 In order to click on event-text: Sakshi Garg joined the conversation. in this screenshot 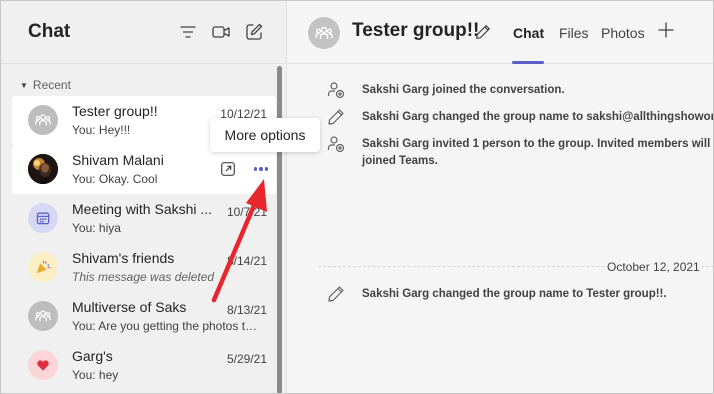, I will do `click(463, 90)`.